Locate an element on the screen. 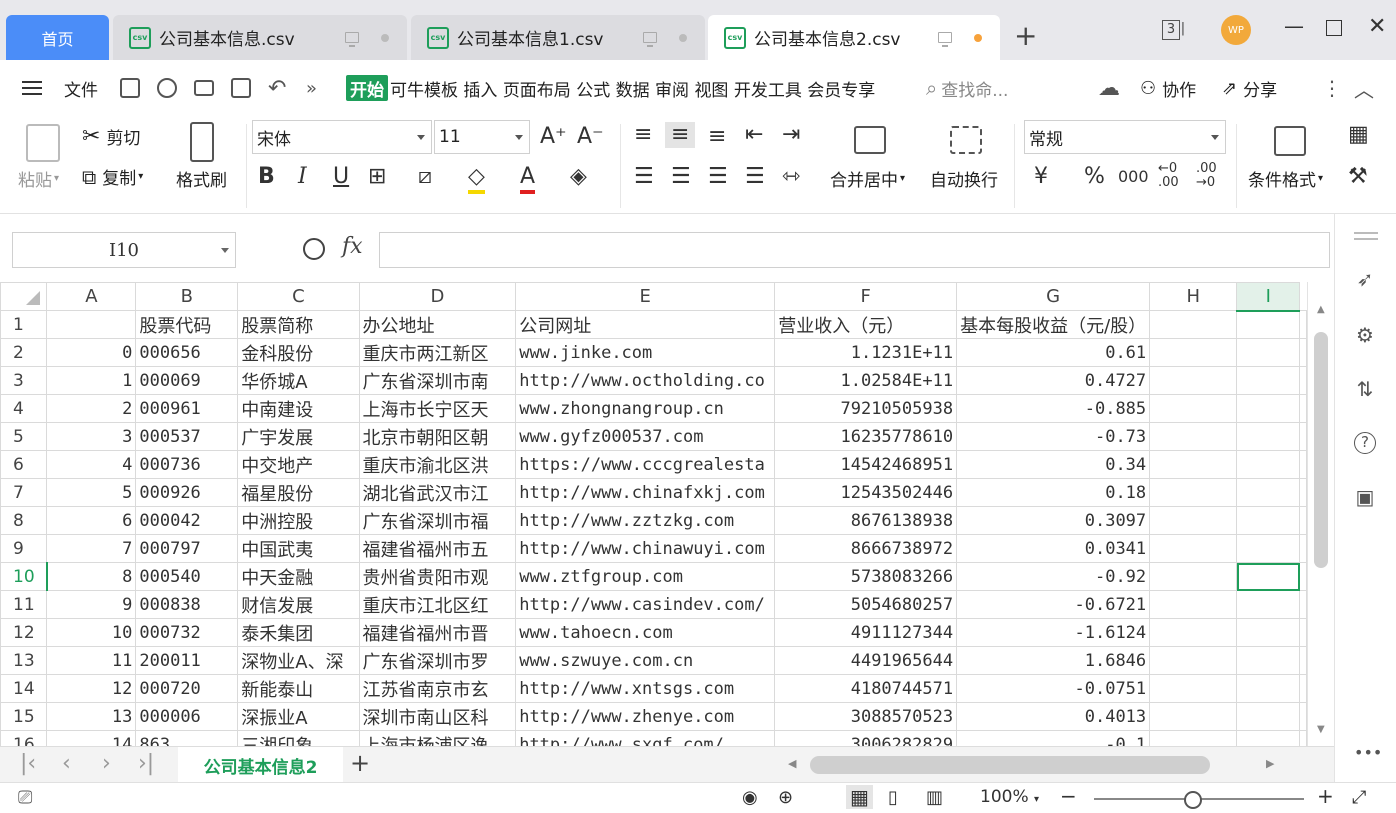 The width and height of the screenshot is (1396, 813). grid-cell: 79210505938 is located at coordinates (866, 408).